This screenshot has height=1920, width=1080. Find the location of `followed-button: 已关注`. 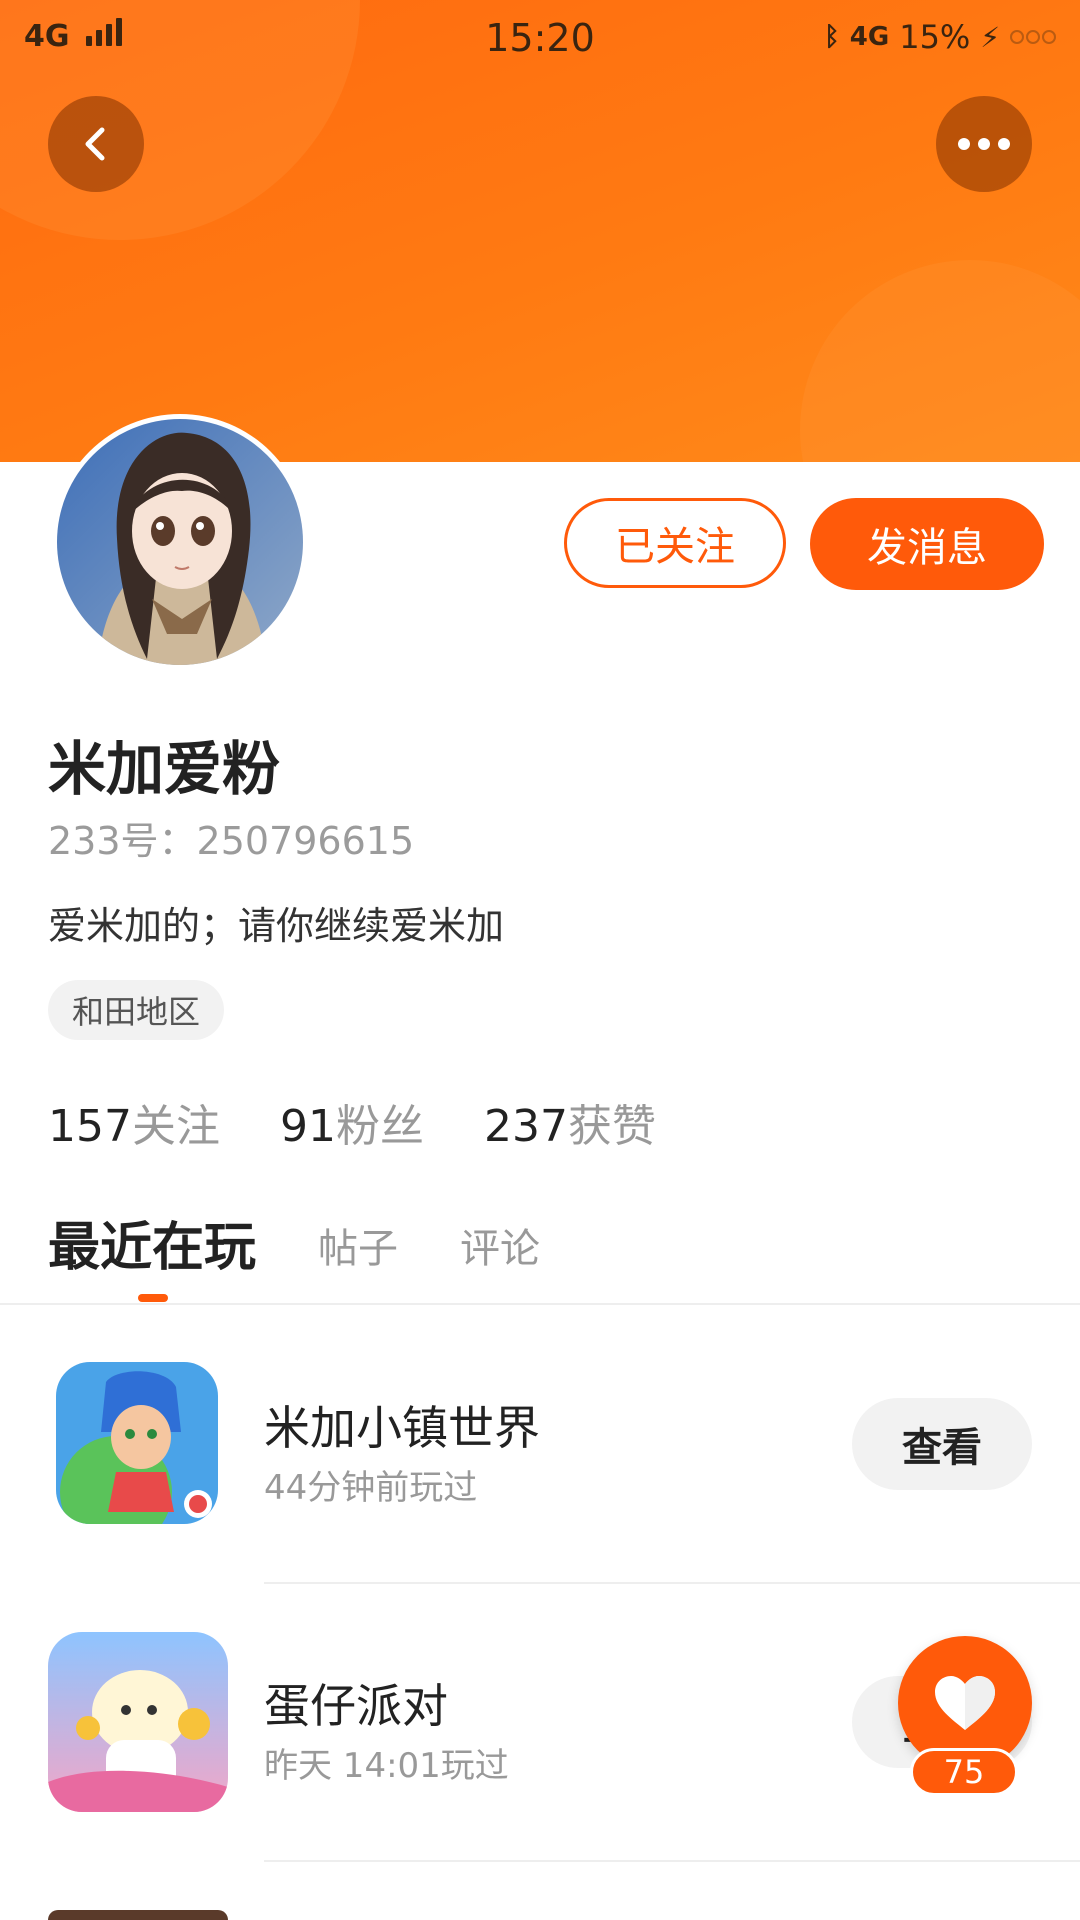

followed-button: 已关注 is located at coordinates (675, 543).